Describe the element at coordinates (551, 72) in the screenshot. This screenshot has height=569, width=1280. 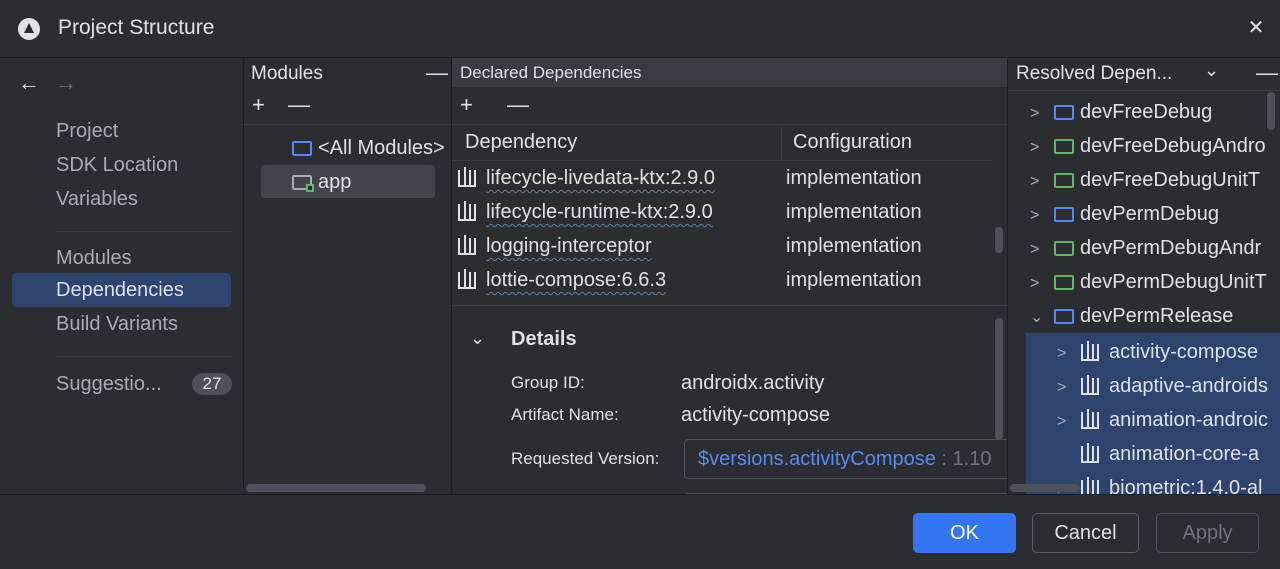
I see `declared-dependencies-header: Declared Dependencies` at that location.